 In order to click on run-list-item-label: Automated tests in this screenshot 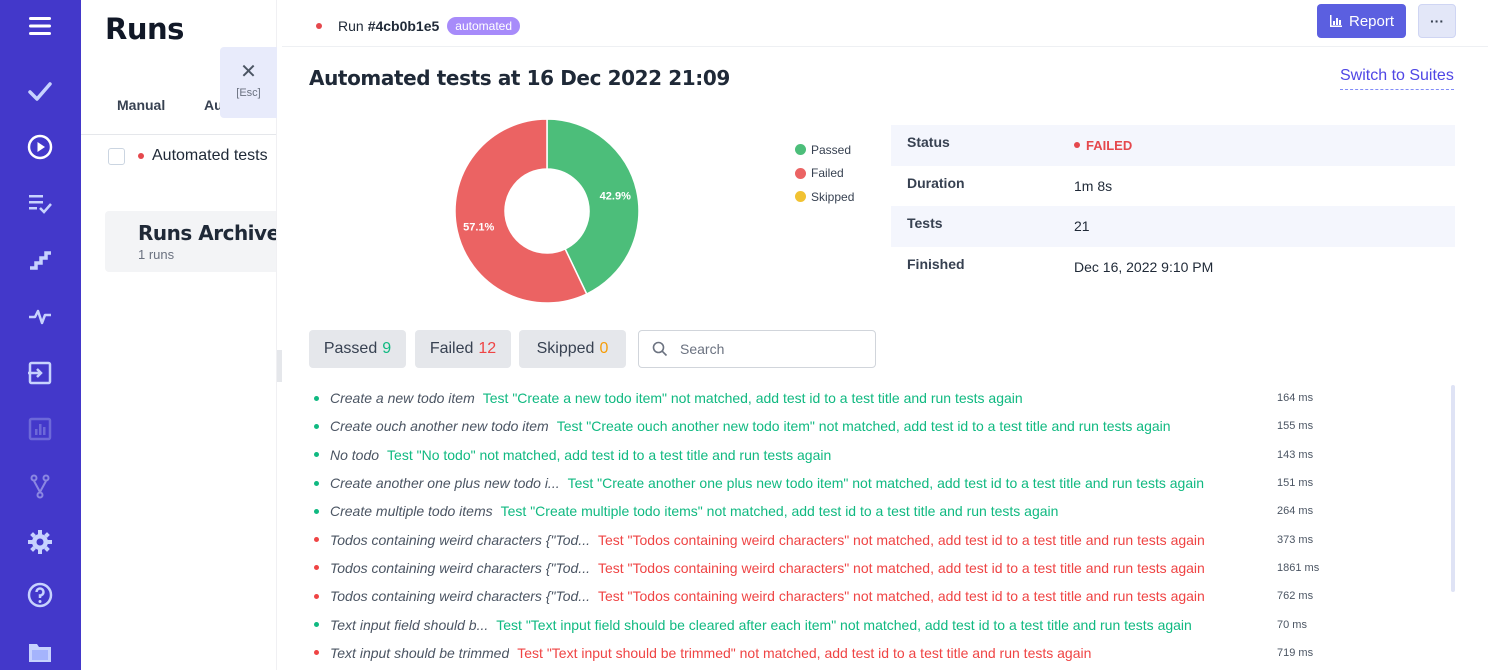, I will do `click(210, 155)`.